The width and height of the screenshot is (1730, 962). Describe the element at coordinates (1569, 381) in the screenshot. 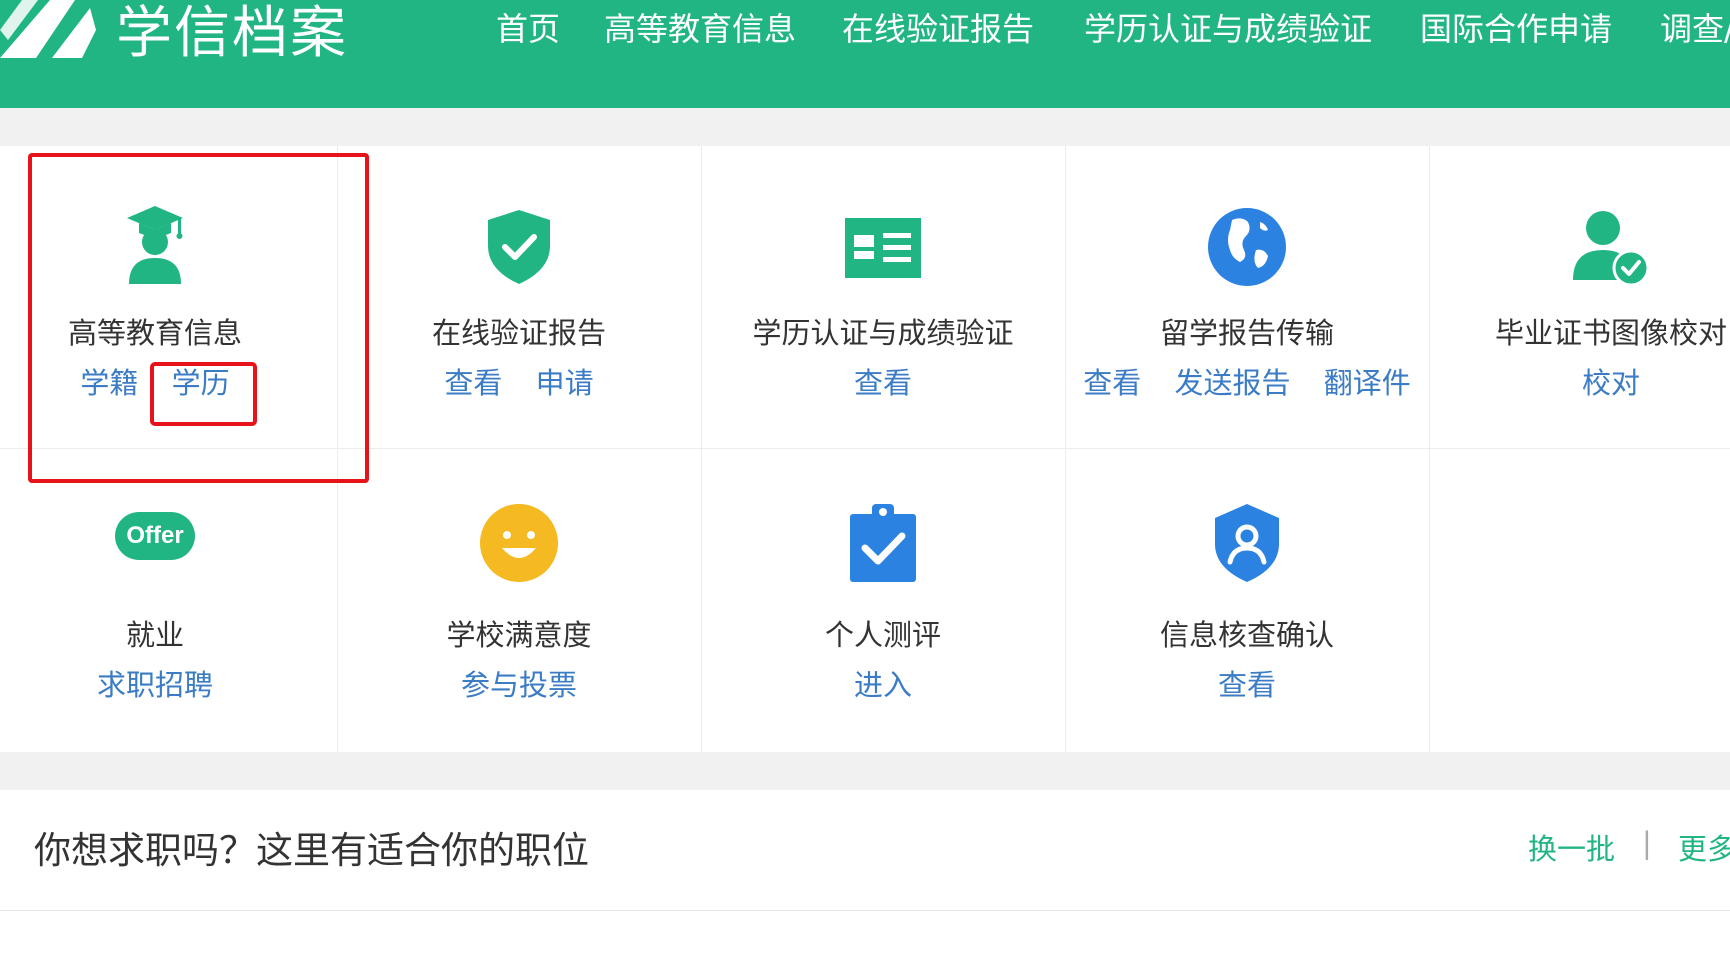

I see `service-links: 校对` at that location.